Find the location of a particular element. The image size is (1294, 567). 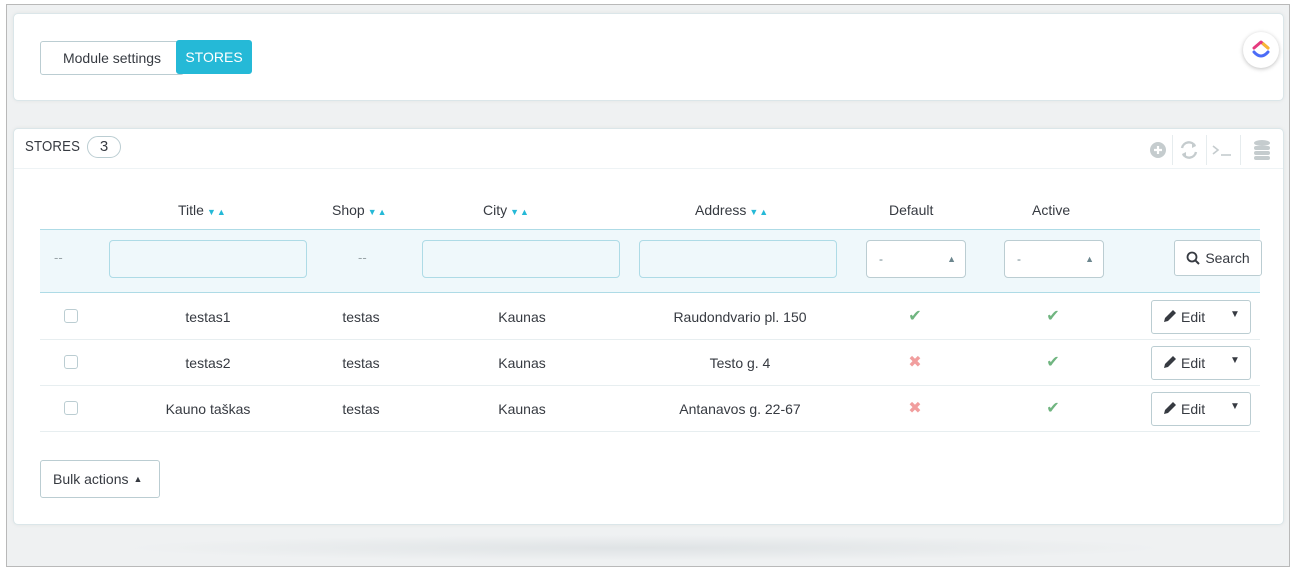

cell-title: testas1 is located at coordinates (208, 317).